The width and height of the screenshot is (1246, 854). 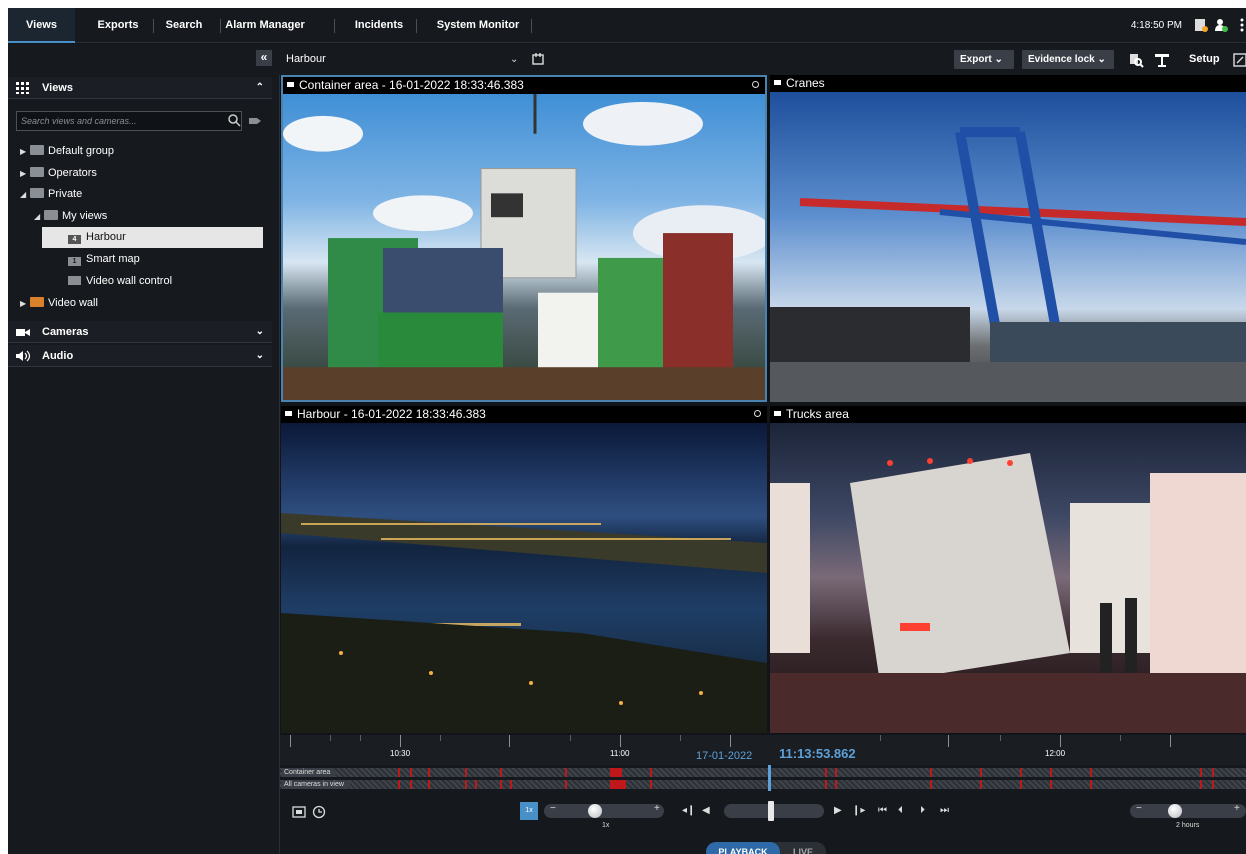 What do you see at coordinates (984, 59) in the screenshot?
I see `export-button: Export ⌄` at bounding box center [984, 59].